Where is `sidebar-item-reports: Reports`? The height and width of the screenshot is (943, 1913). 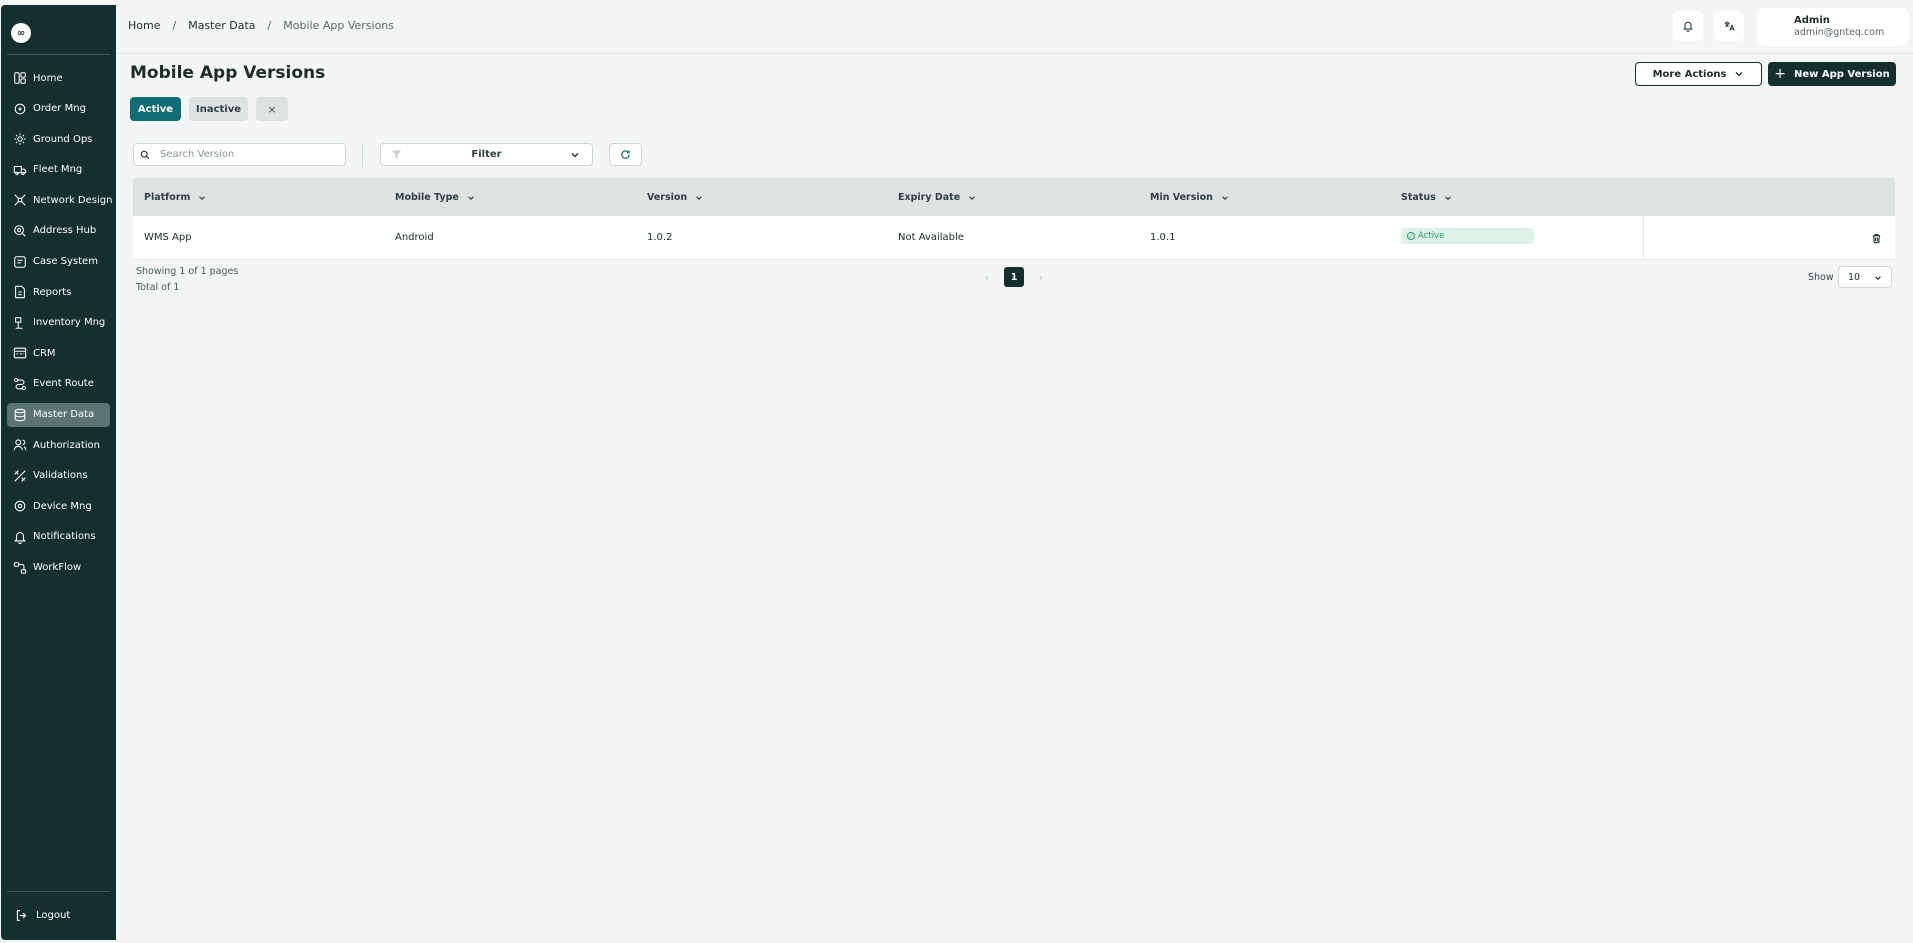
sidebar-item-reports: Reports is located at coordinates (58, 292).